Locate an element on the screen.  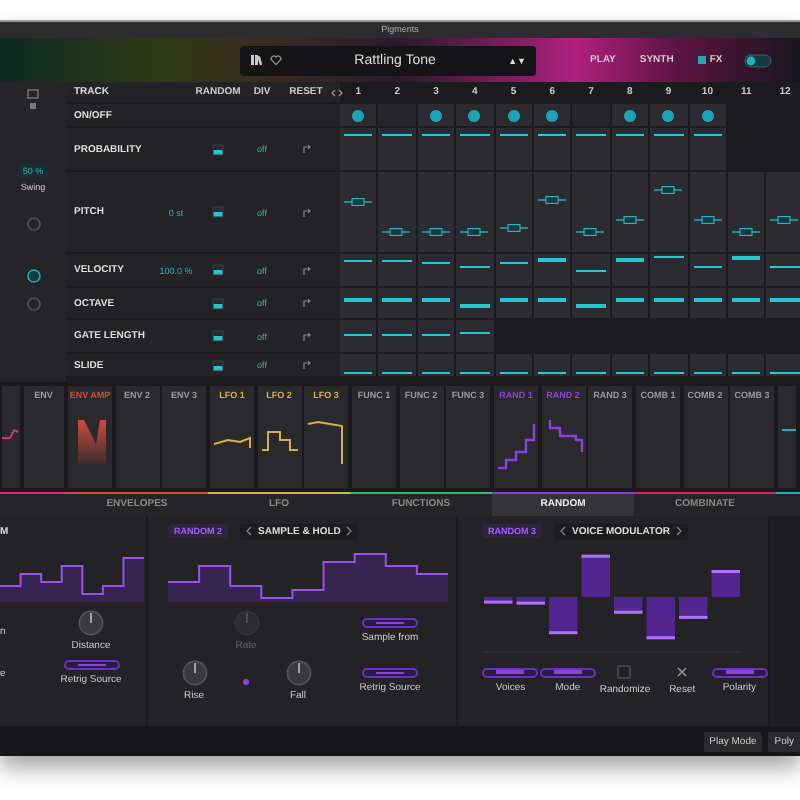
square-icon is located at coordinates (33, 106).